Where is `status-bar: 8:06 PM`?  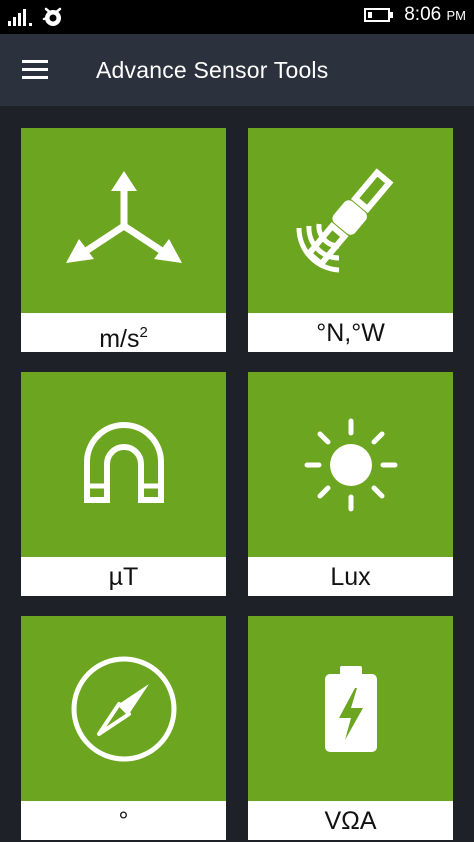 status-bar: 8:06 PM is located at coordinates (237, 17).